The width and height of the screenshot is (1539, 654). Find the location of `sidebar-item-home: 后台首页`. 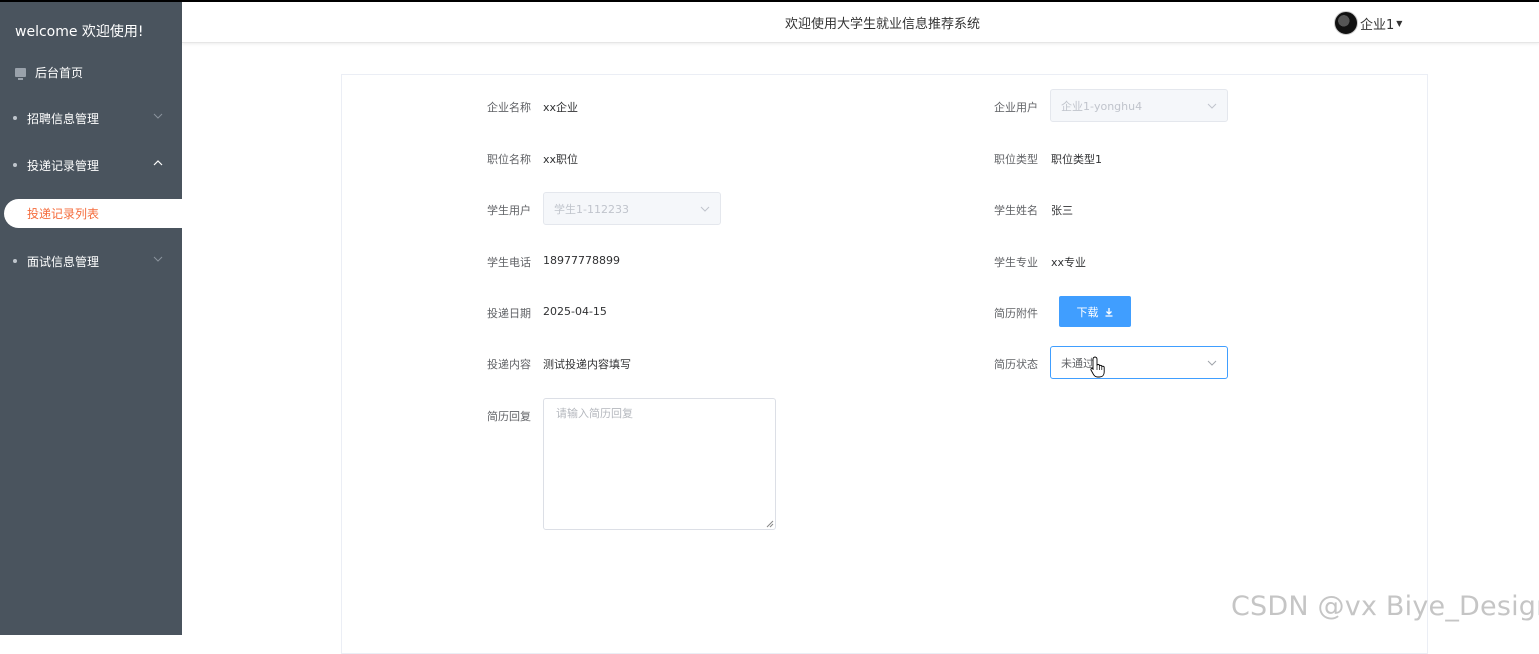

sidebar-item-home: 后台首页 is located at coordinates (91, 72).